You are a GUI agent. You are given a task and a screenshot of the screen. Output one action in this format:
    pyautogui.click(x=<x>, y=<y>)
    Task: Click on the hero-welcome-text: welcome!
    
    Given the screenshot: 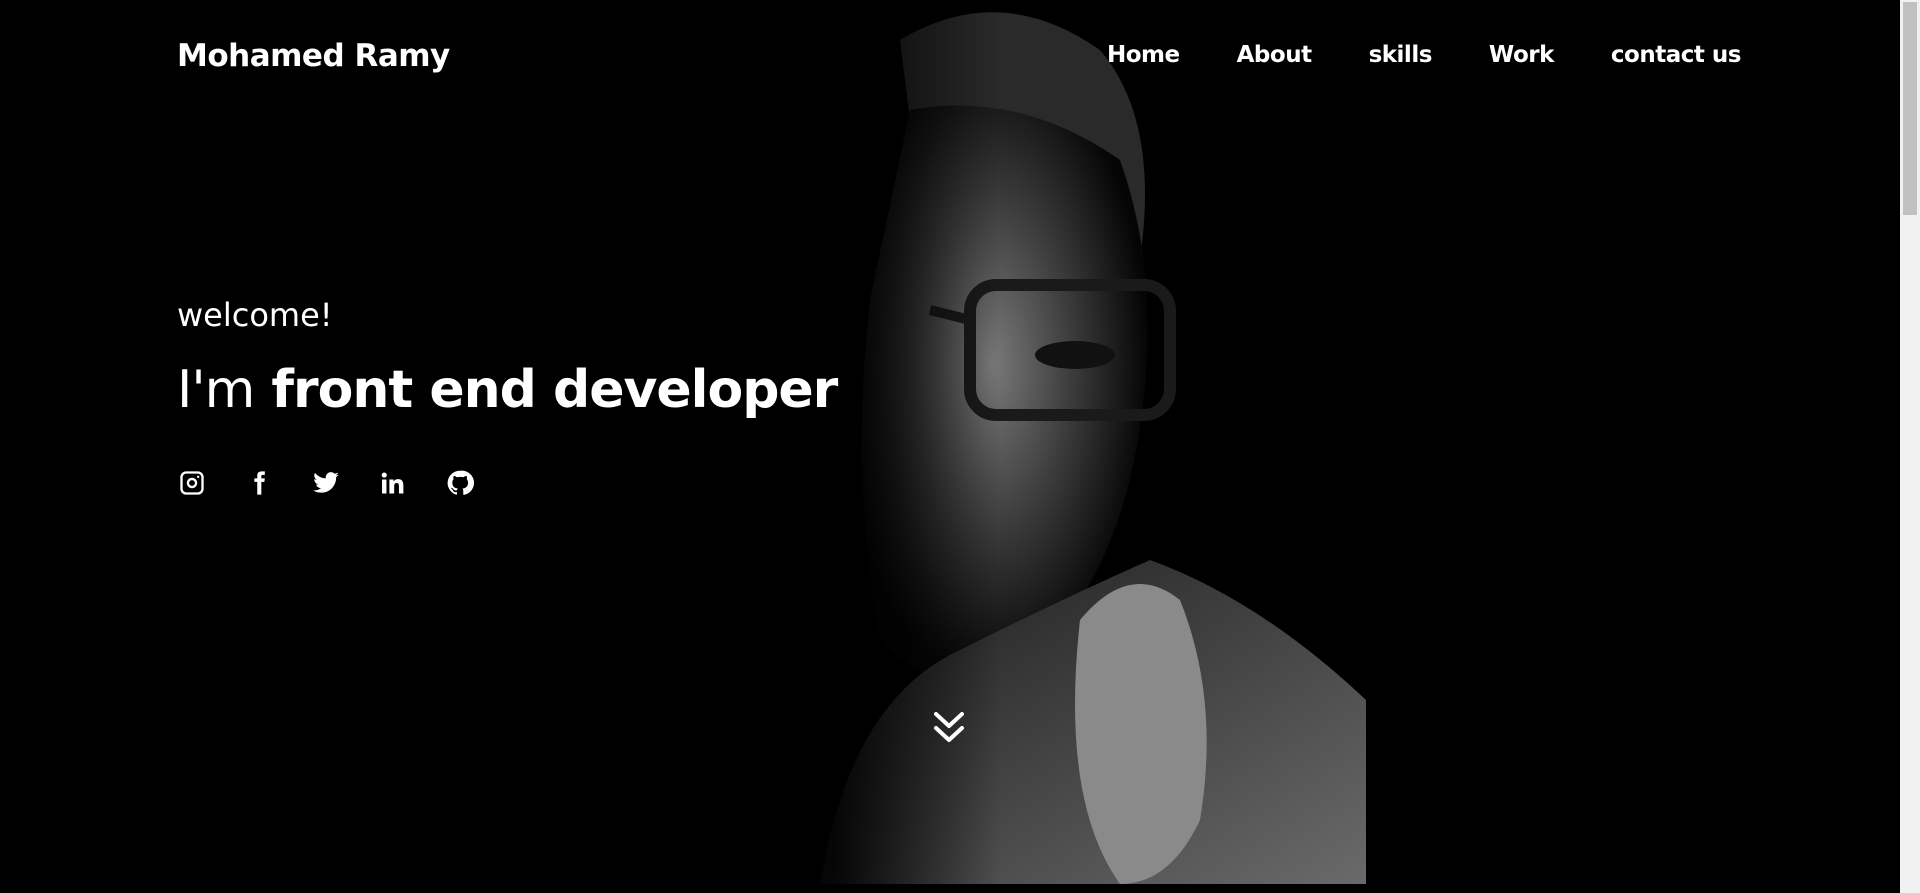 What is the action you would take?
    pyautogui.click(x=255, y=315)
    